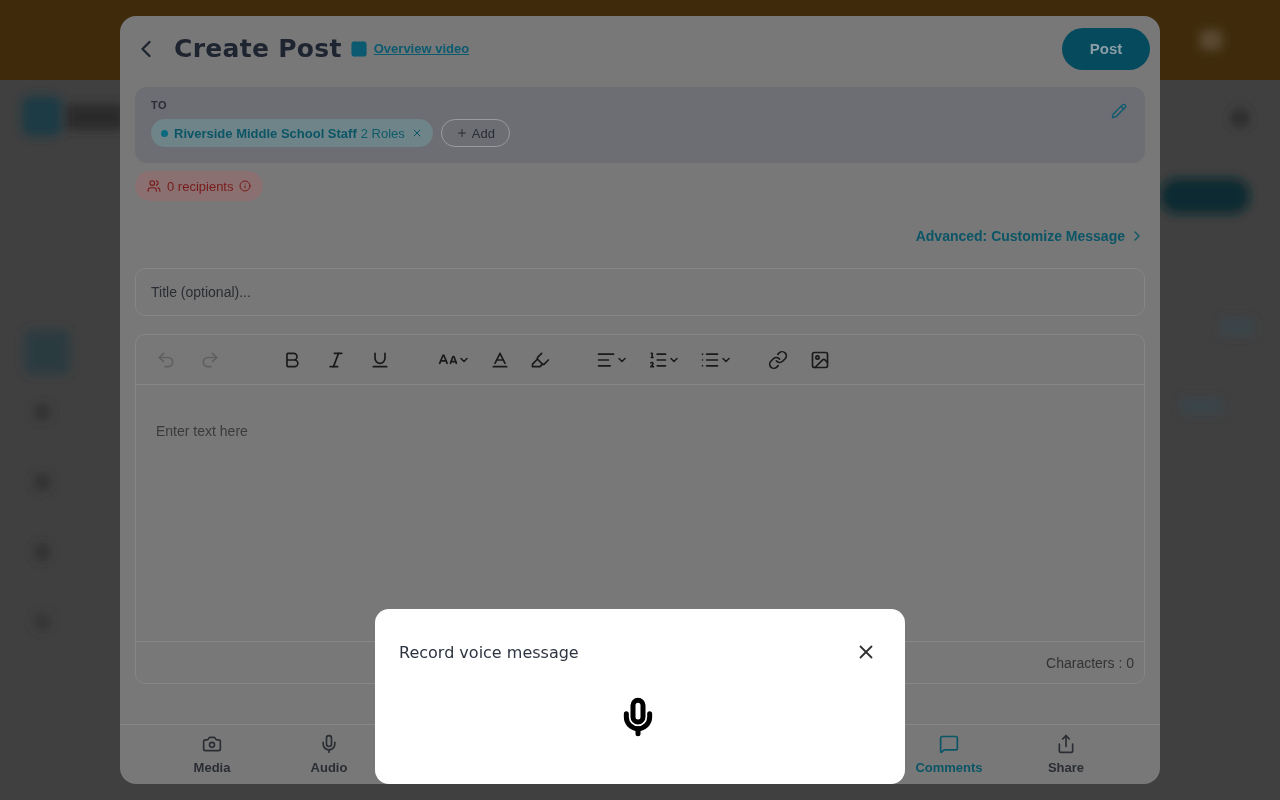 This screenshot has width=1280, height=800. What do you see at coordinates (212, 744) in the screenshot?
I see `camera-icon` at bounding box center [212, 744].